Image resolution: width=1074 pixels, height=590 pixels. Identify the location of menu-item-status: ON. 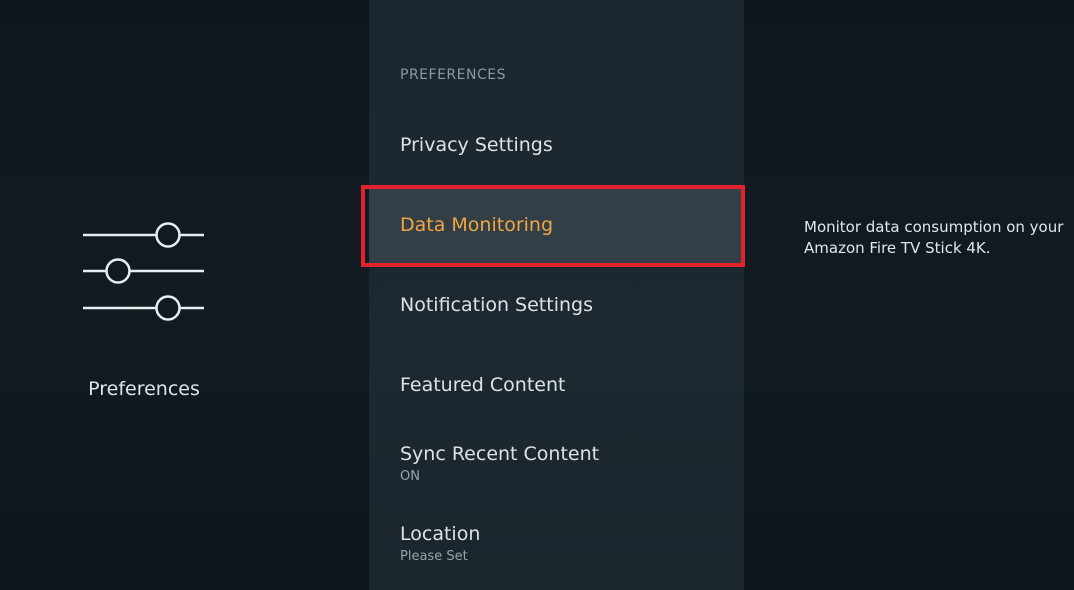
(410, 476).